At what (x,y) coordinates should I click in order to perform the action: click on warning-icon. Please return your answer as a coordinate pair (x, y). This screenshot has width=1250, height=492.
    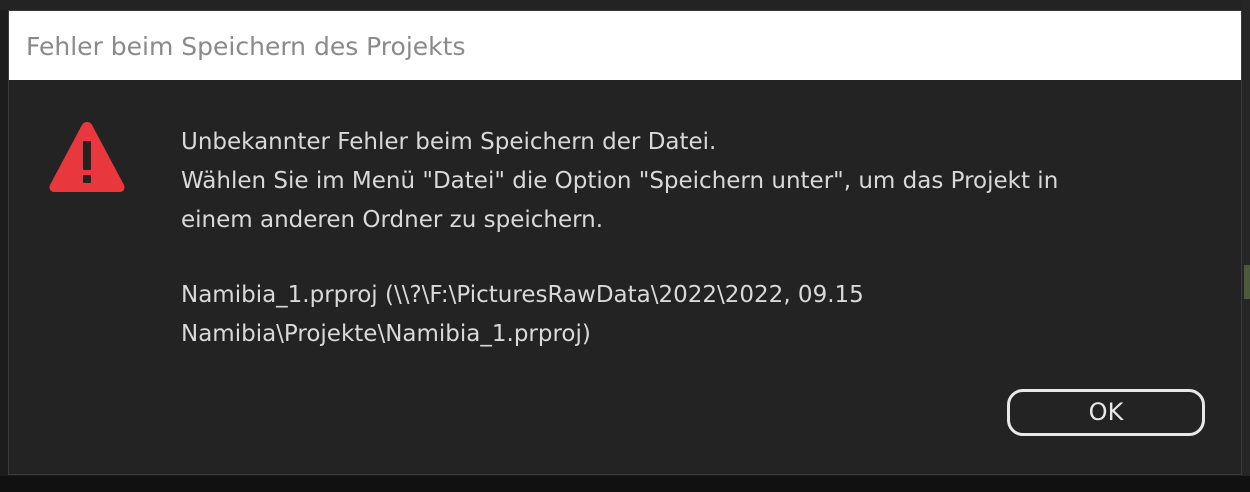
    Looking at the image, I should click on (87, 157).